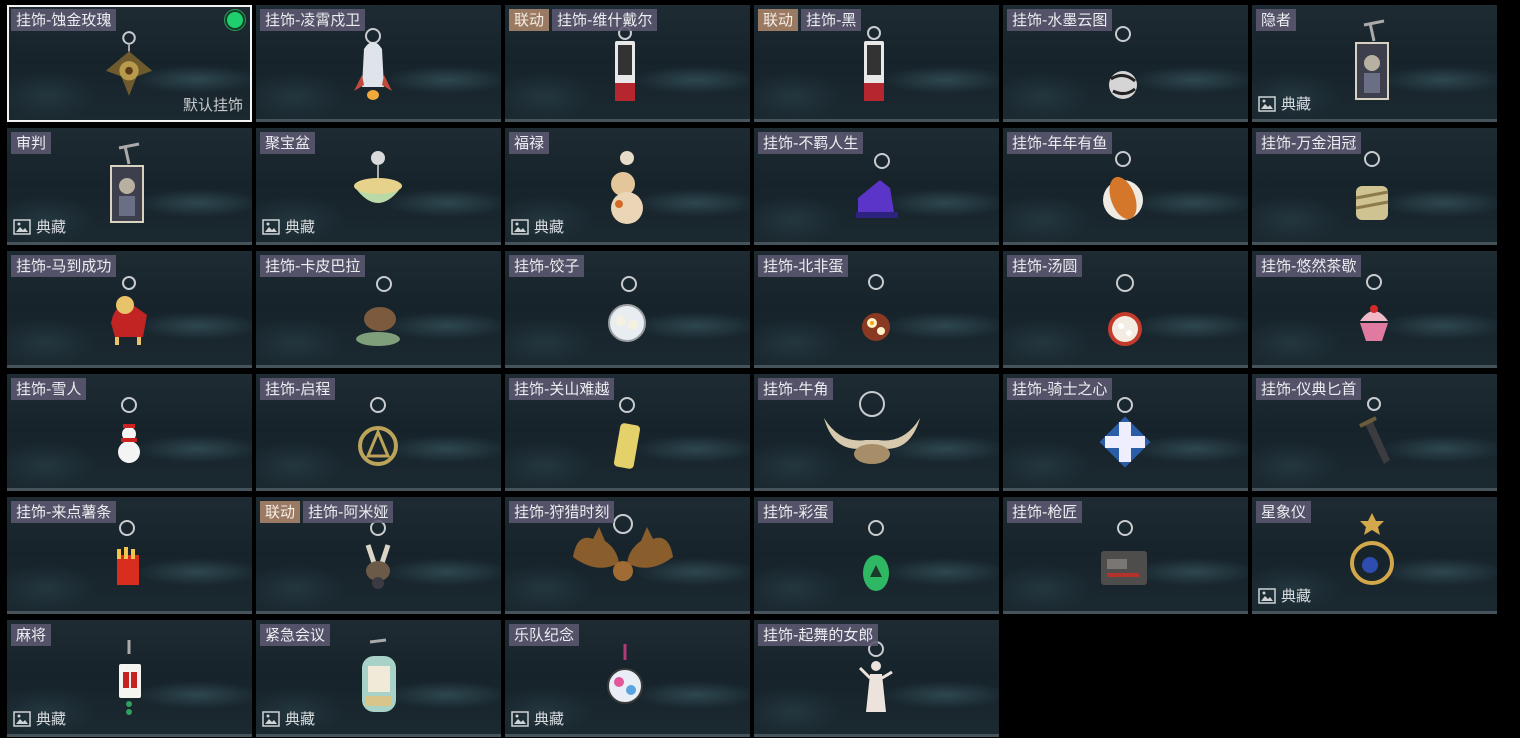  I want to click on charm-name: 挂饰-北非蛋, so click(803, 266).